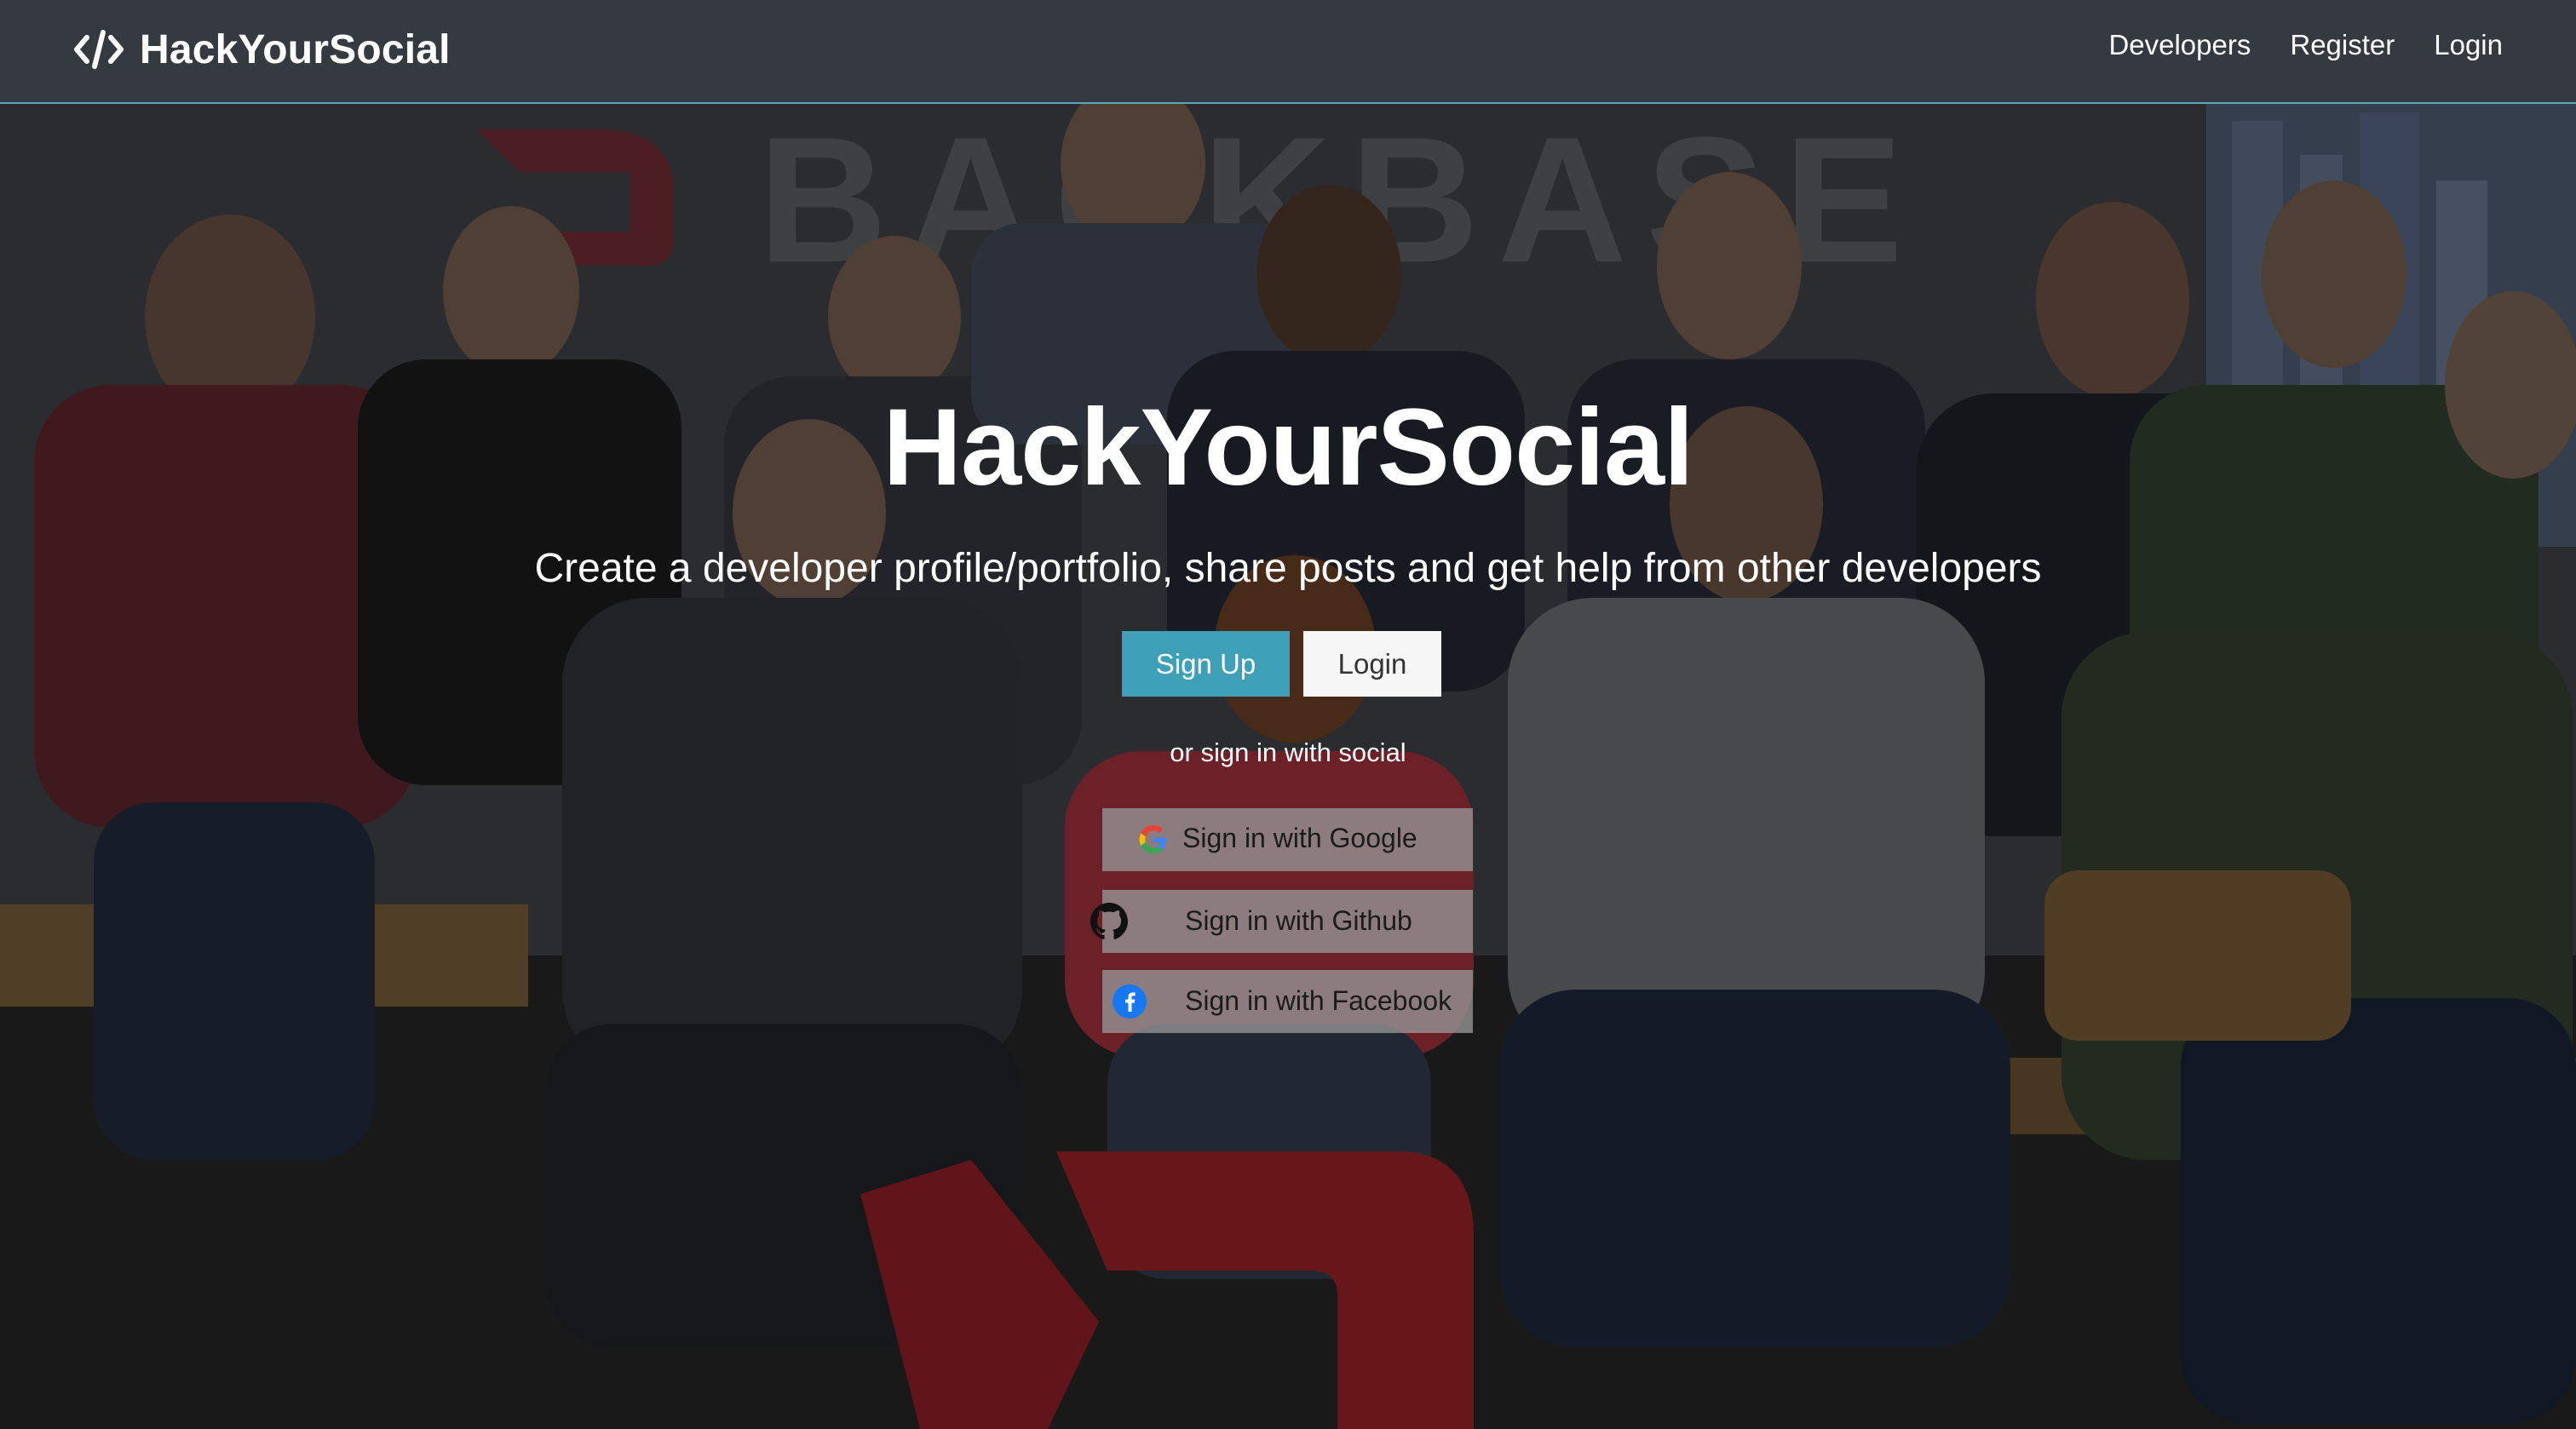 Image resolution: width=2576 pixels, height=1429 pixels. What do you see at coordinates (1300, 838) in the screenshot?
I see `google-signin-label: Sign in with Google` at bounding box center [1300, 838].